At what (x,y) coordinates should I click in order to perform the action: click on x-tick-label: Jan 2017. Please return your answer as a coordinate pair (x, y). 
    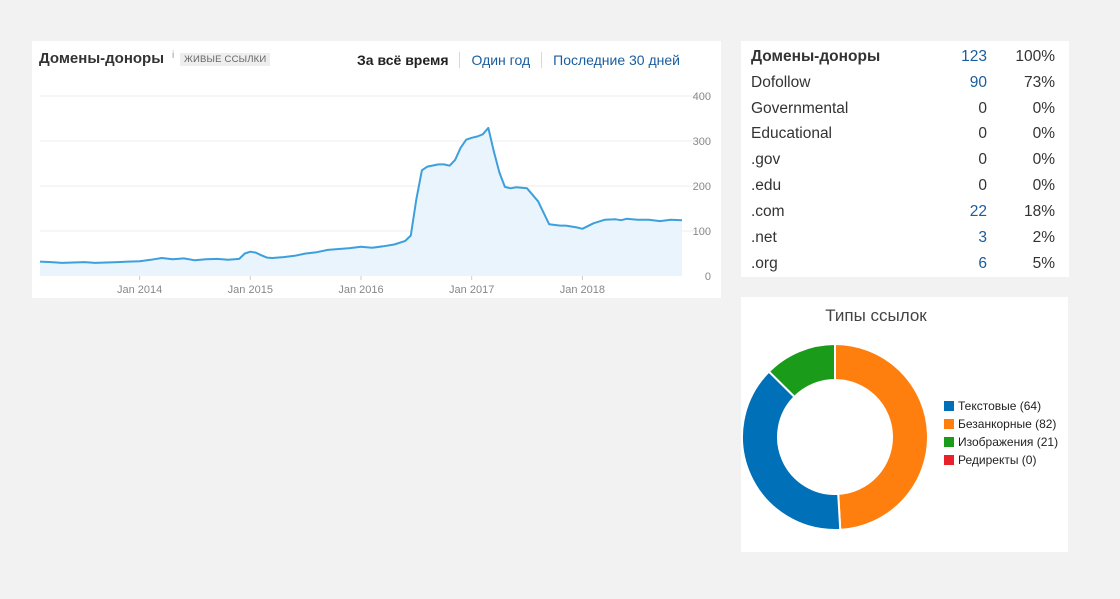
    Looking at the image, I should click on (471, 290).